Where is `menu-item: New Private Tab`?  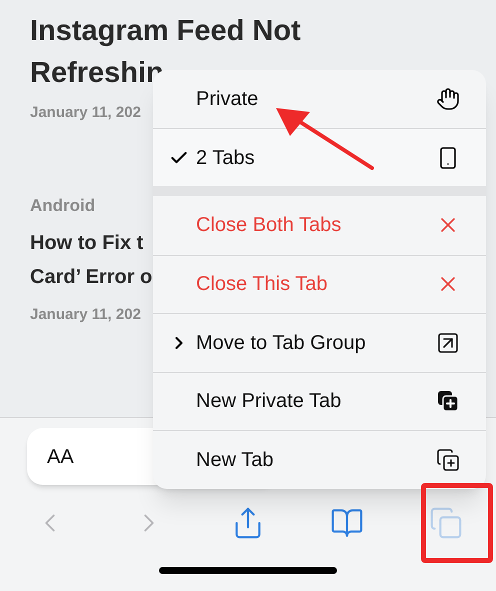 menu-item: New Private Tab is located at coordinates (319, 401).